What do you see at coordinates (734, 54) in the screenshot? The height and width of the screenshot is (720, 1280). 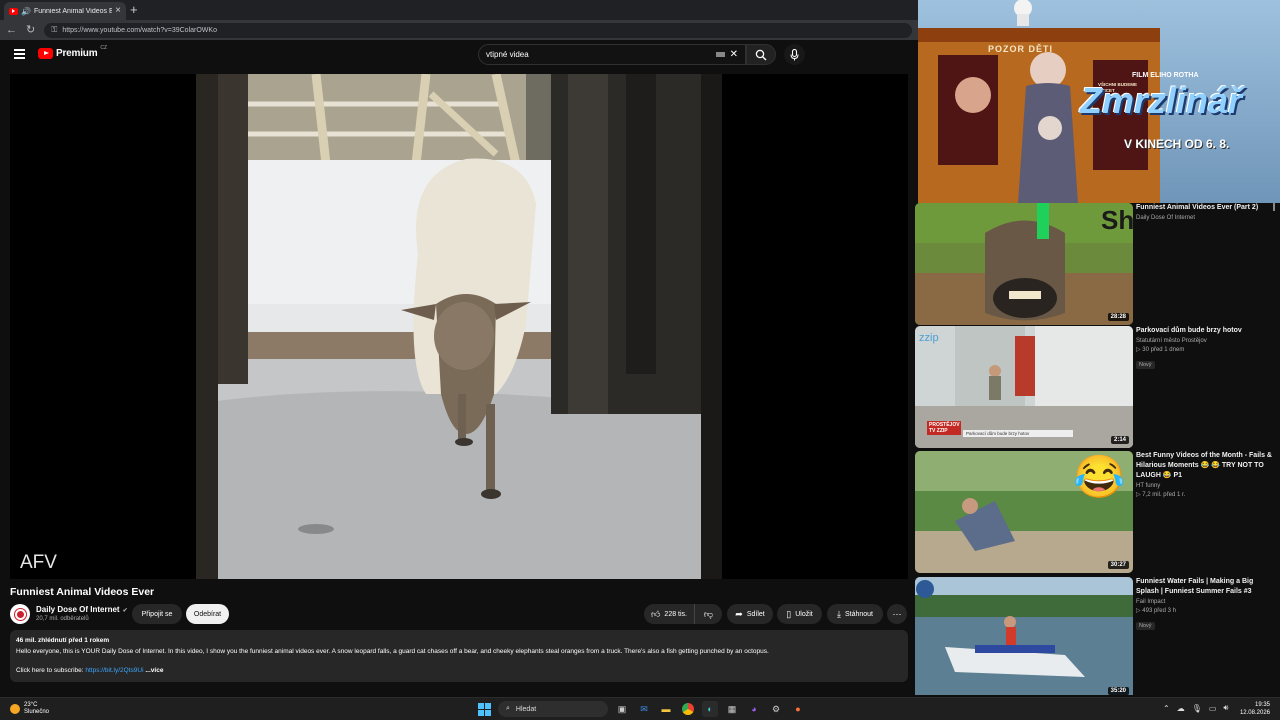 I see `clear-search-icon: ✕` at bounding box center [734, 54].